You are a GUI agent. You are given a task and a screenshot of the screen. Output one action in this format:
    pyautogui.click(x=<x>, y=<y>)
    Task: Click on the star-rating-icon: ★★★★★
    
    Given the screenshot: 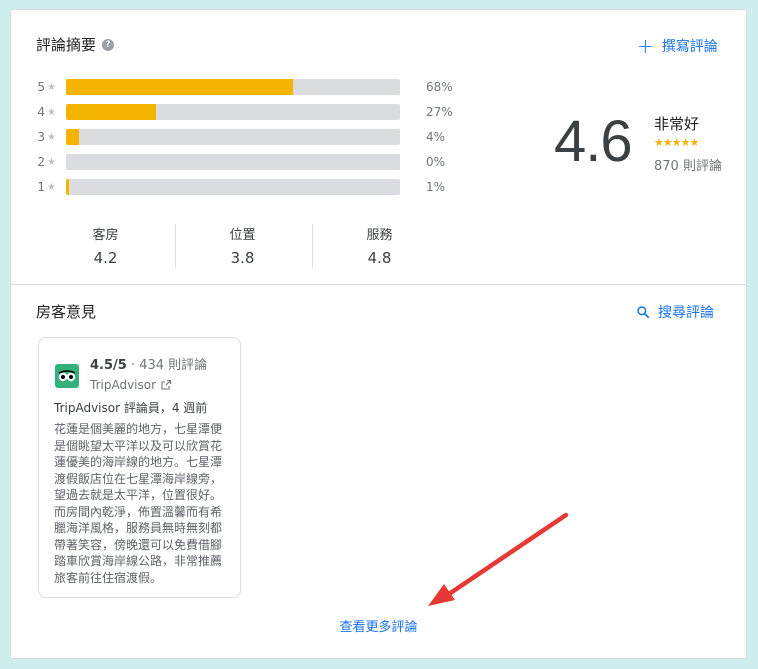 What is the action you would take?
    pyautogui.click(x=676, y=142)
    